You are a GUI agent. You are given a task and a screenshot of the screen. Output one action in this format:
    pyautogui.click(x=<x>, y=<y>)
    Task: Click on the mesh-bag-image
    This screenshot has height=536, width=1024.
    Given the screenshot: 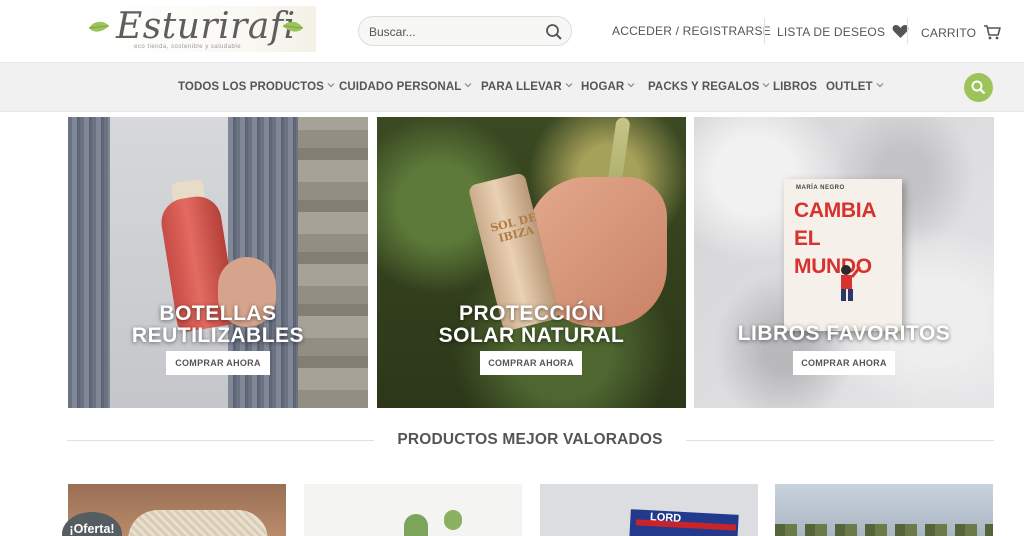 What is the action you would take?
    pyautogui.click(x=198, y=523)
    